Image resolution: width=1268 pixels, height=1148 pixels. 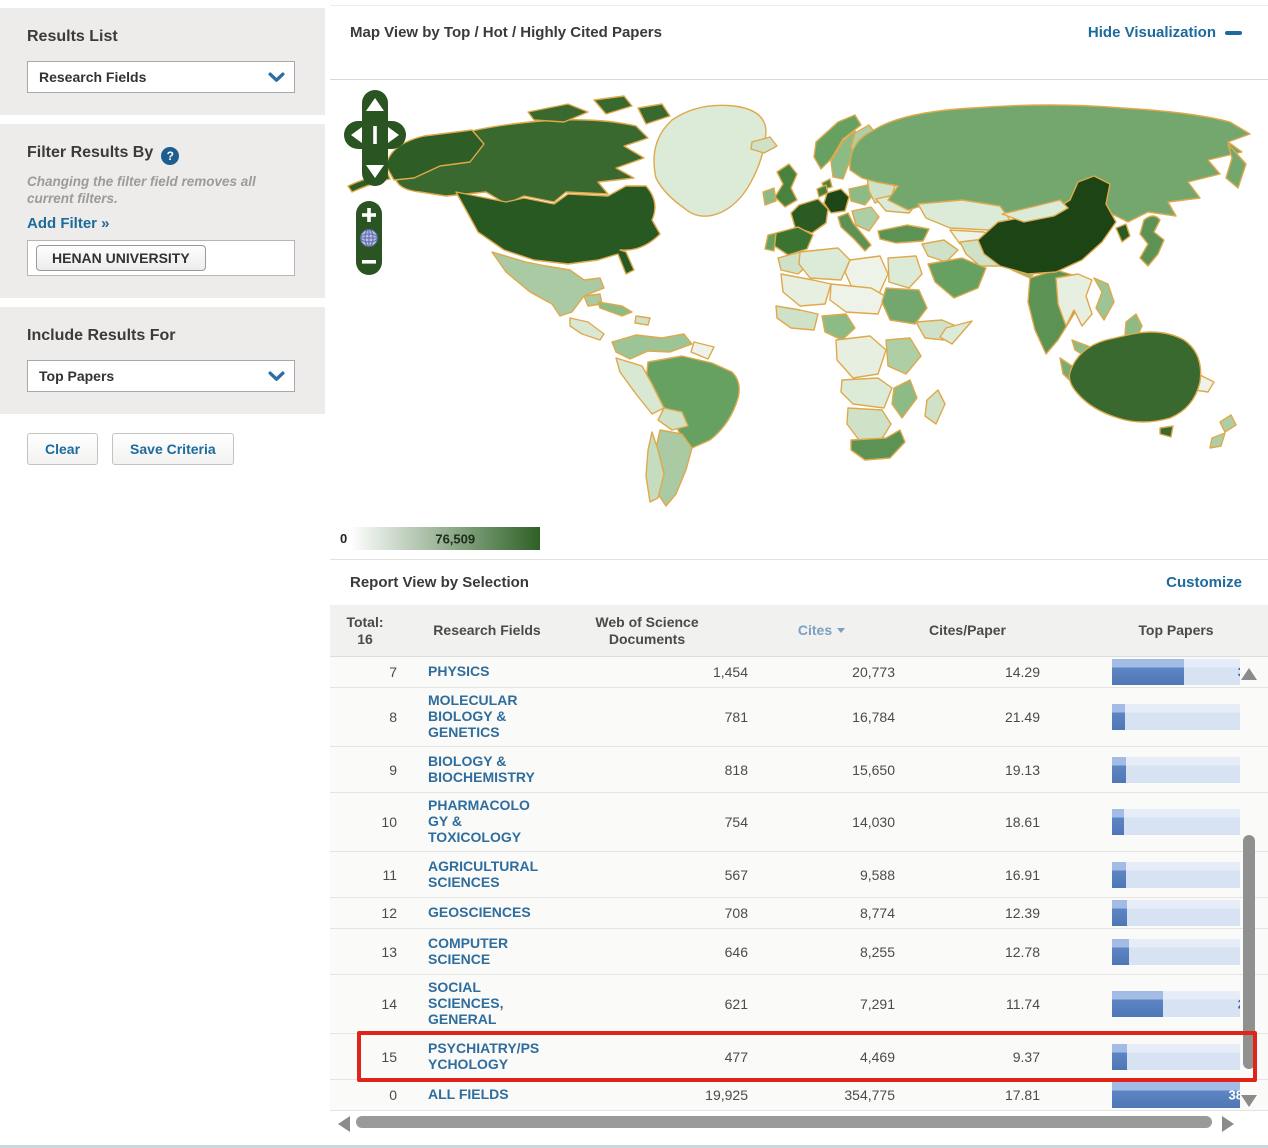 What do you see at coordinates (1022, 769) in the screenshot?
I see `cites-per-paper-value: 19.13` at bounding box center [1022, 769].